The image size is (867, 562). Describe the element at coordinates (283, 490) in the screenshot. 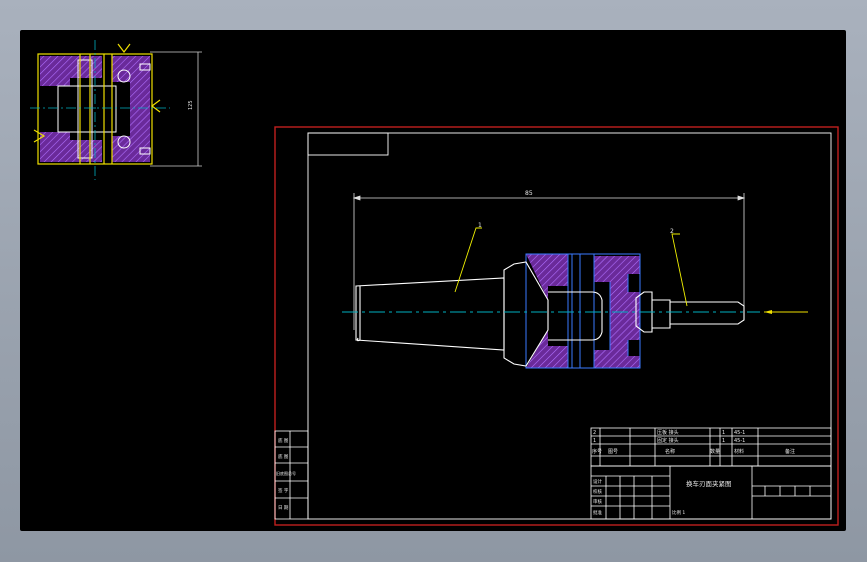

I see `left-strip-label: 签 字` at that location.